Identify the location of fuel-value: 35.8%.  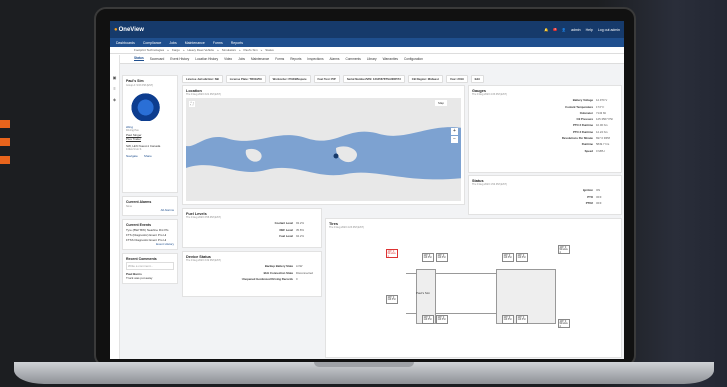
(300, 229).